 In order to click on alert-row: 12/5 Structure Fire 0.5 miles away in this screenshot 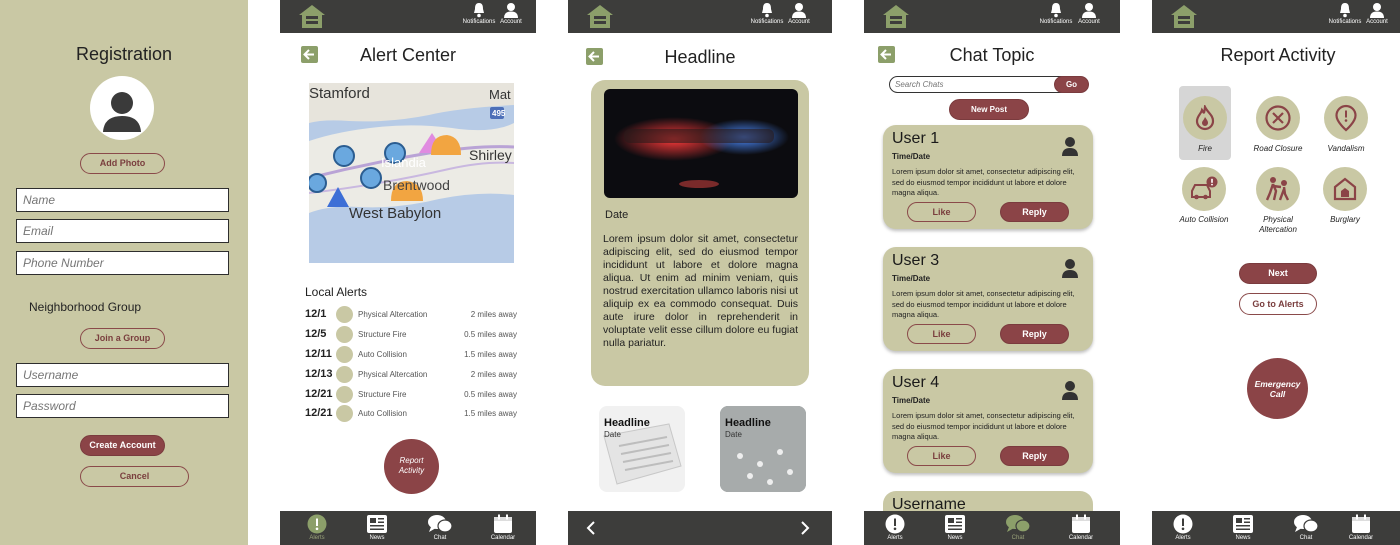, I will do `click(412, 335)`.